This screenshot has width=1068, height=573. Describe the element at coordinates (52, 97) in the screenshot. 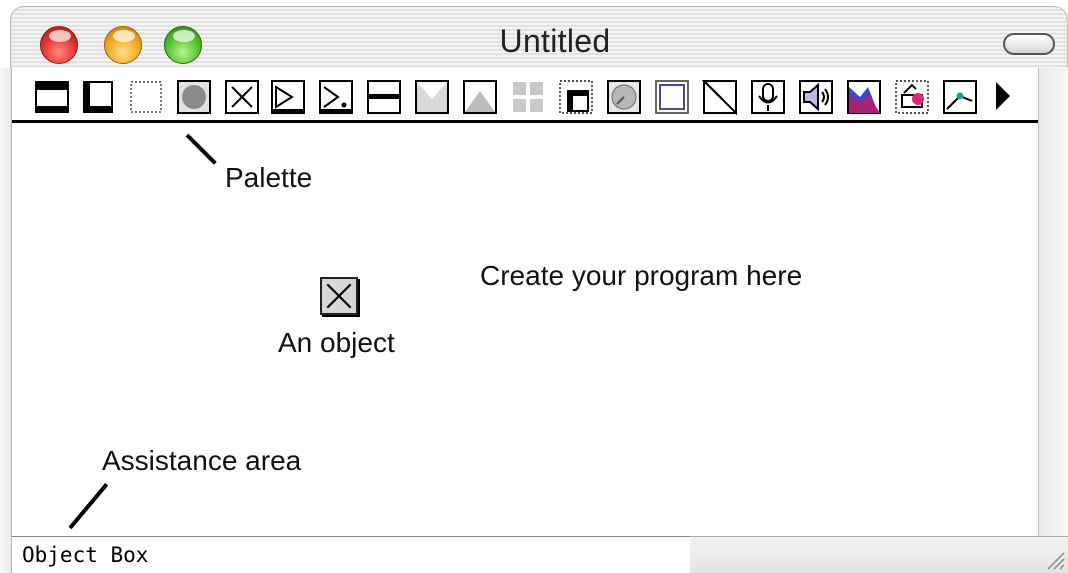

I see `text-frame-tool-icon` at that location.